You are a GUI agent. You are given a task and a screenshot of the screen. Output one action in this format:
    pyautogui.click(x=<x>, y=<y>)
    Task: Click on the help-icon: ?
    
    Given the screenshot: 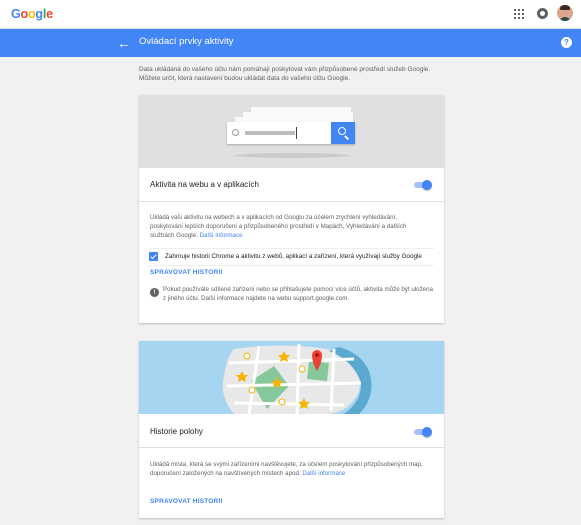 What is the action you would take?
    pyautogui.click(x=566, y=42)
    